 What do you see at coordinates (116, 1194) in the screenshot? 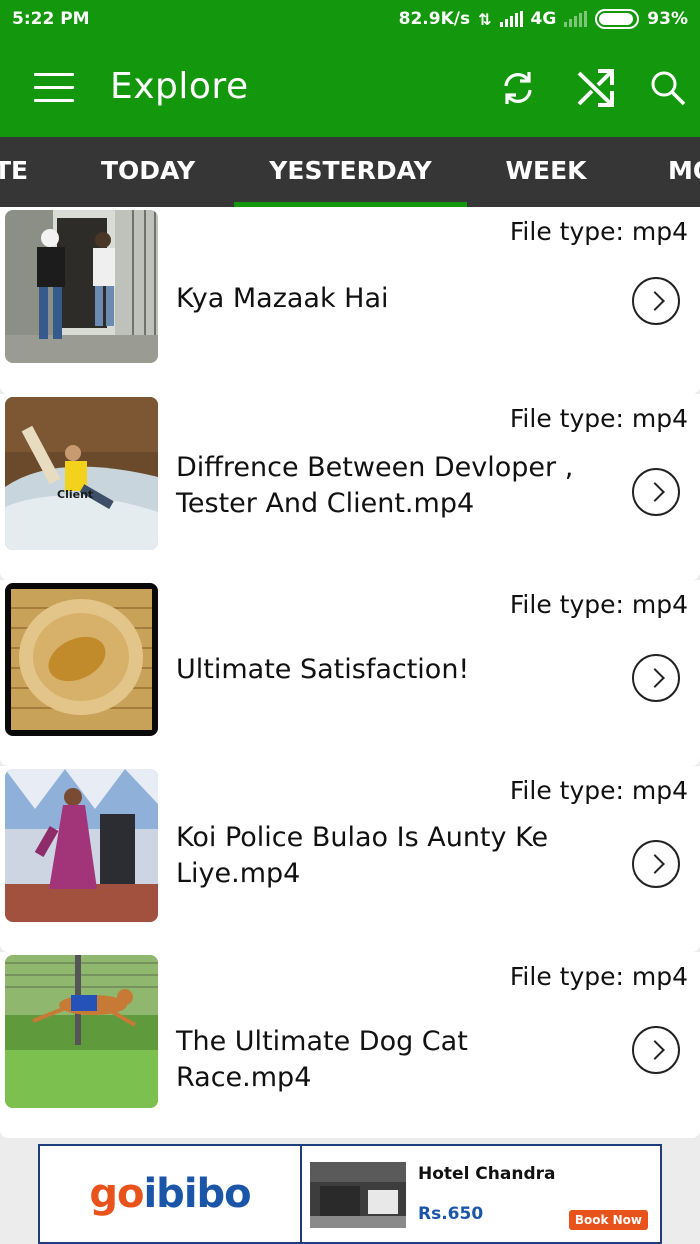
I see `logo-part-a: go` at bounding box center [116, 1194].